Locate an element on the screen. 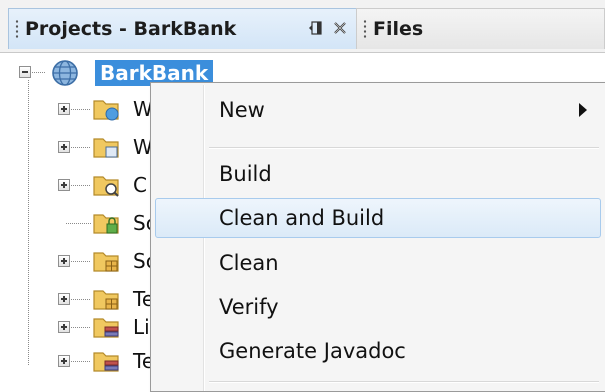  menu-item-label: Generate Javadoc is located at coordinates (312, 351).